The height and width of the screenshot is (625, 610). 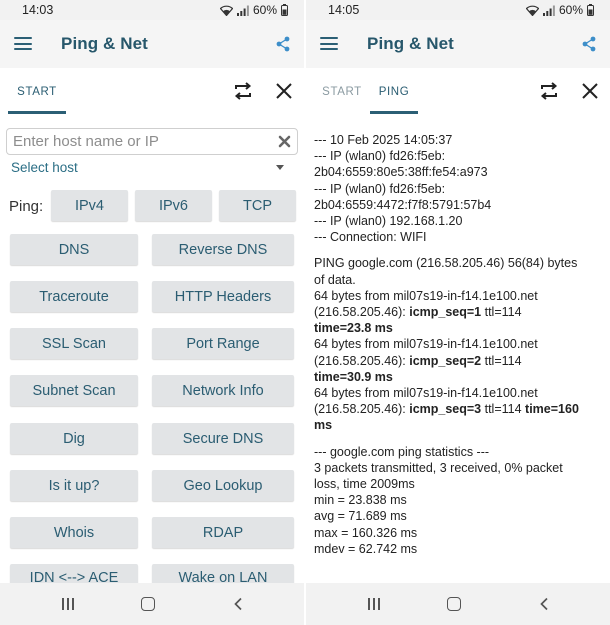 What do you see at coordinates (223, 390) in the screenshot?
I see `network-info-button: Network Info` at bounding box center [223, 390].